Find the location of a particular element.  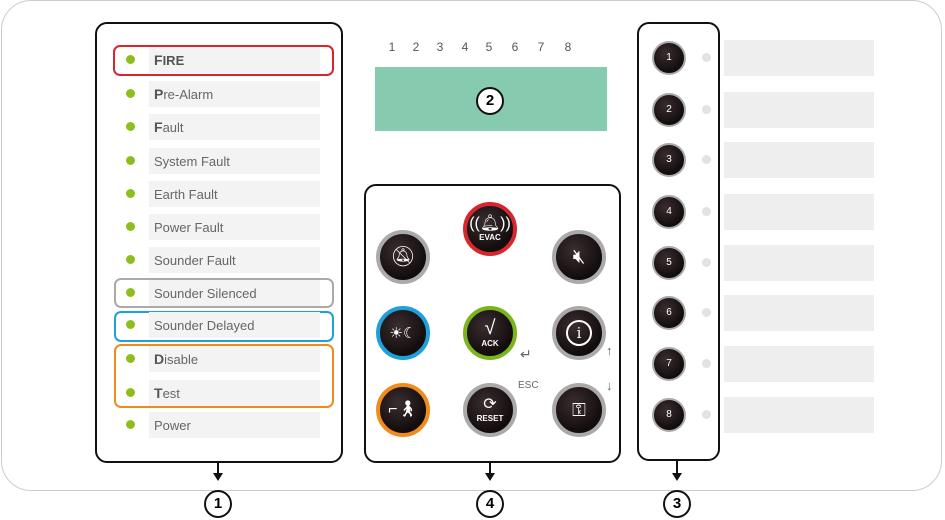

display-digit-label: 5 is located at coordinates (489, 47).